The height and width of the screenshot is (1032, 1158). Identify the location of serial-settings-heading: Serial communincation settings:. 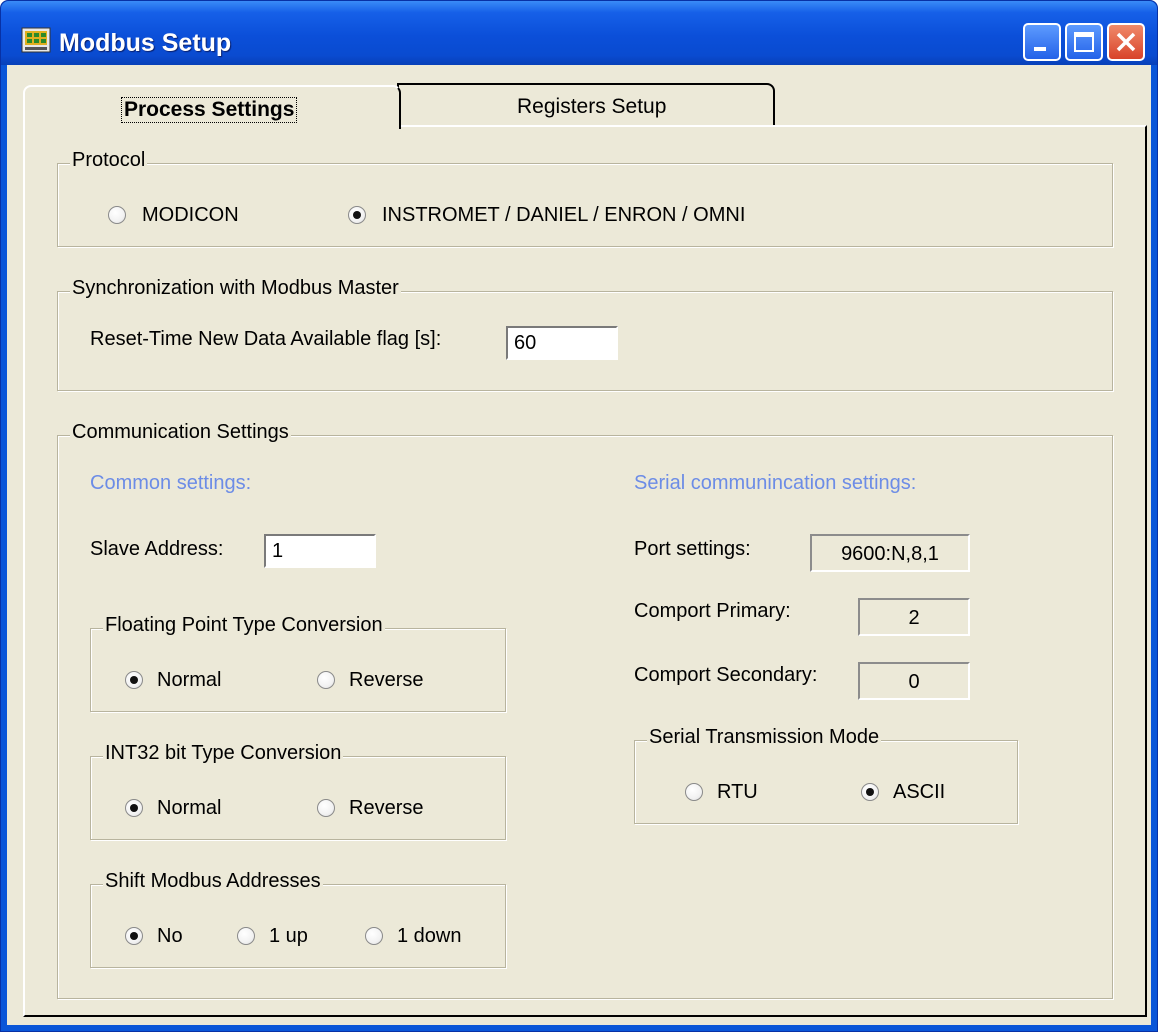
(775, 483).